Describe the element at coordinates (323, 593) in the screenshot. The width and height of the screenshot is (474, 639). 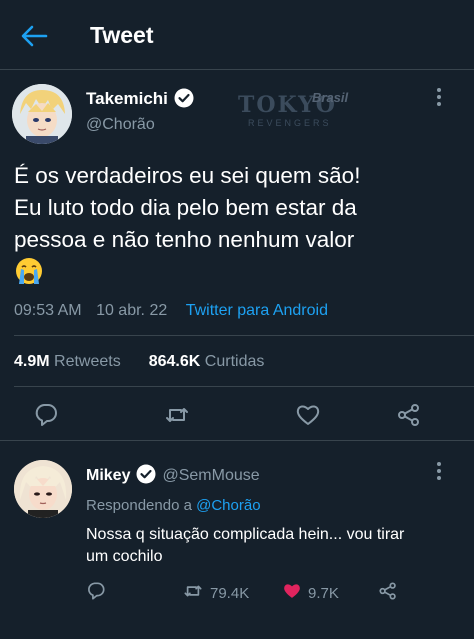
I see `like-count: 9.7K` at that location.